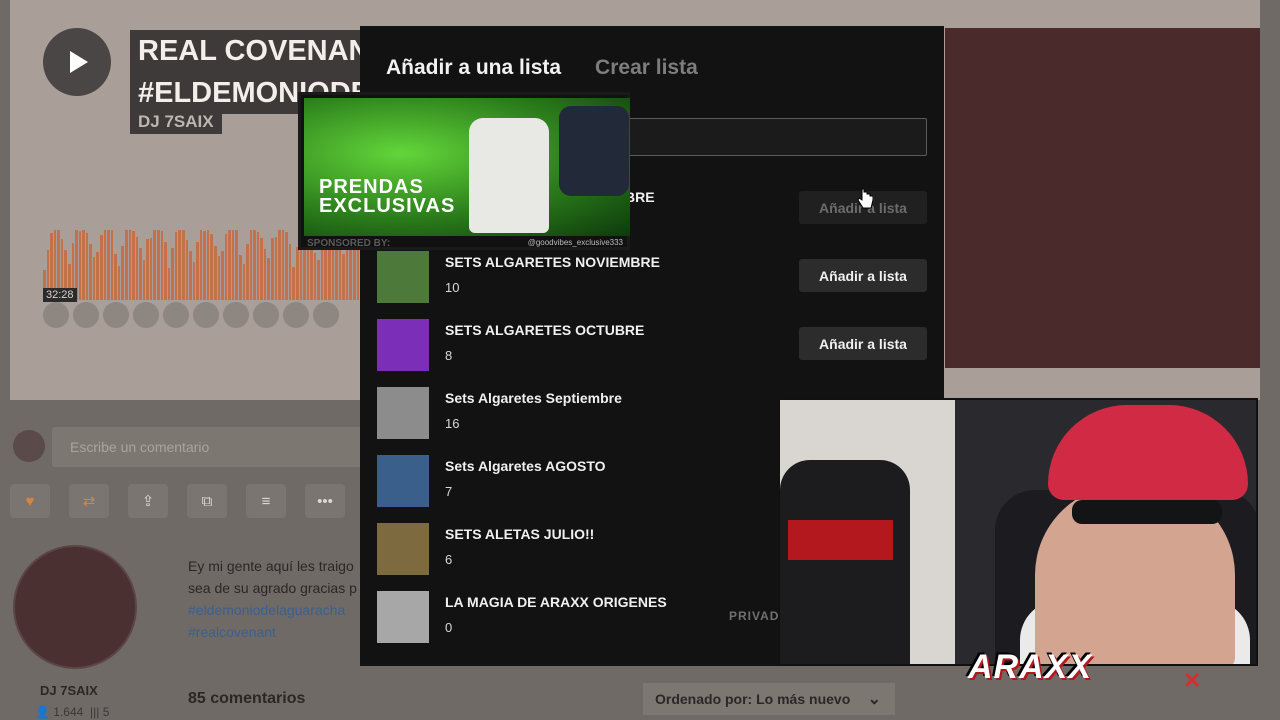 The image size is (1280, 720). Describe the element at coordinates (452, 423) in the screenshot. I see `playlist-track-count: 16` at that location.